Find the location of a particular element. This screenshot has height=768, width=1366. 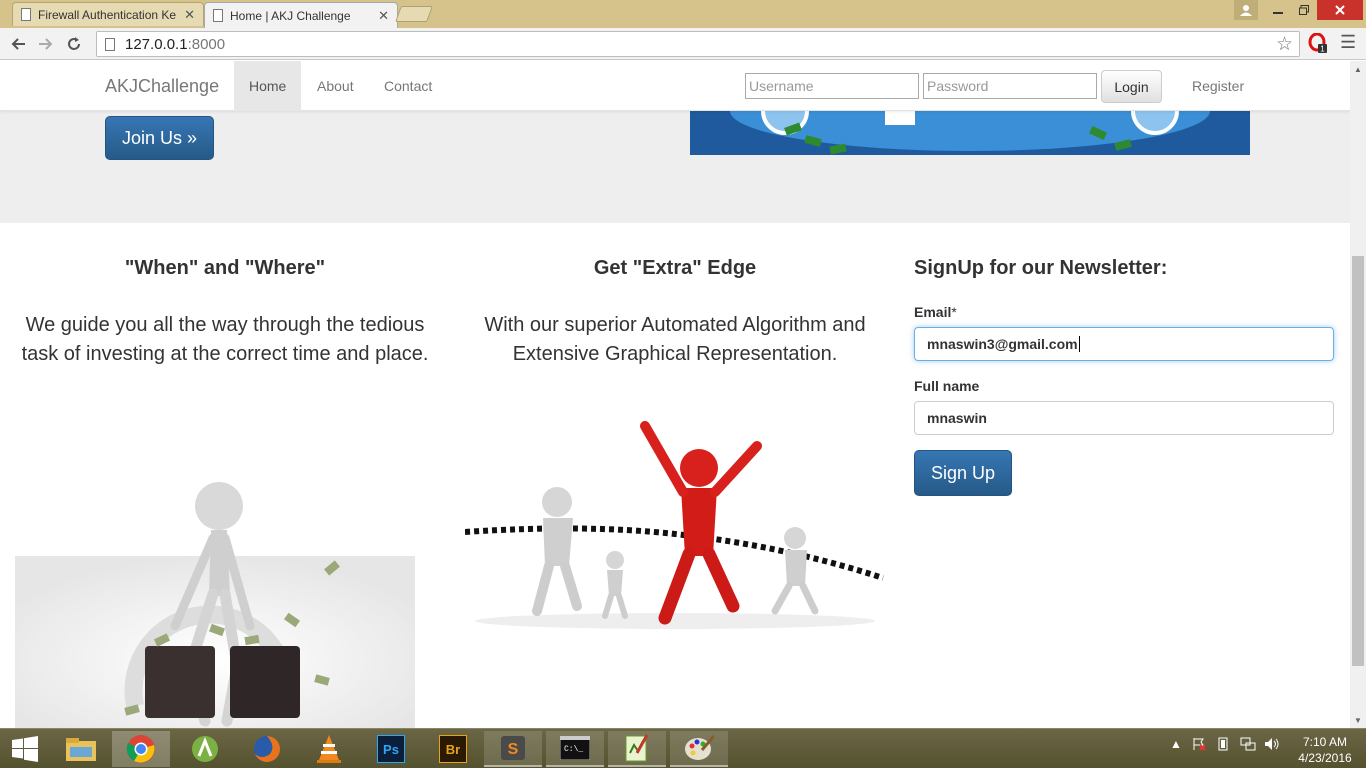

url-port: :8000 is located at coordinates (206, 44).